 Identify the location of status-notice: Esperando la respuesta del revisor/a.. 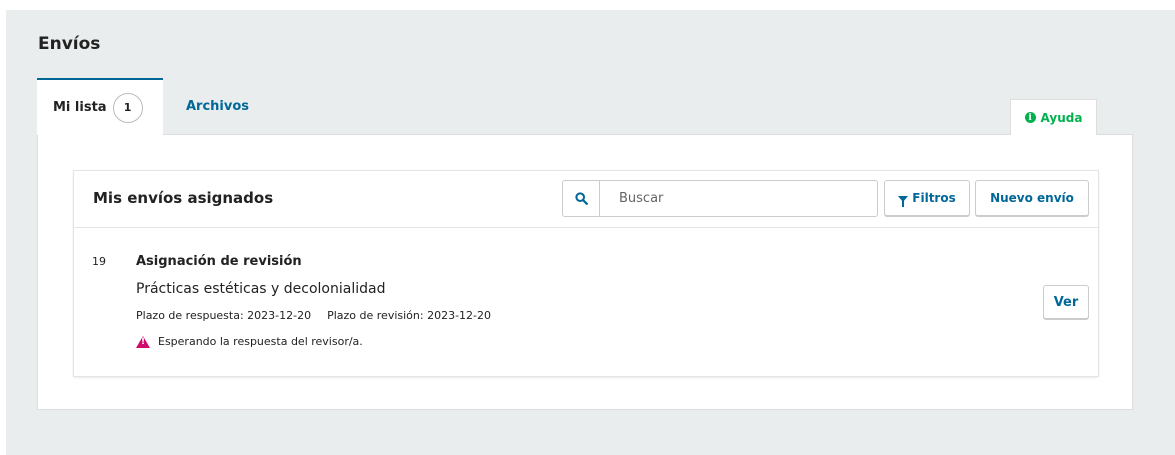
(249, 341).